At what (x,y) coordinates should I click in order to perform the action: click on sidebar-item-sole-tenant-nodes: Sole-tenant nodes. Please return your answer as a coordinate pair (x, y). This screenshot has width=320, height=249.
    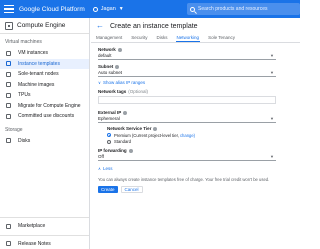
    Looking at the image, I should click on (44, 74).